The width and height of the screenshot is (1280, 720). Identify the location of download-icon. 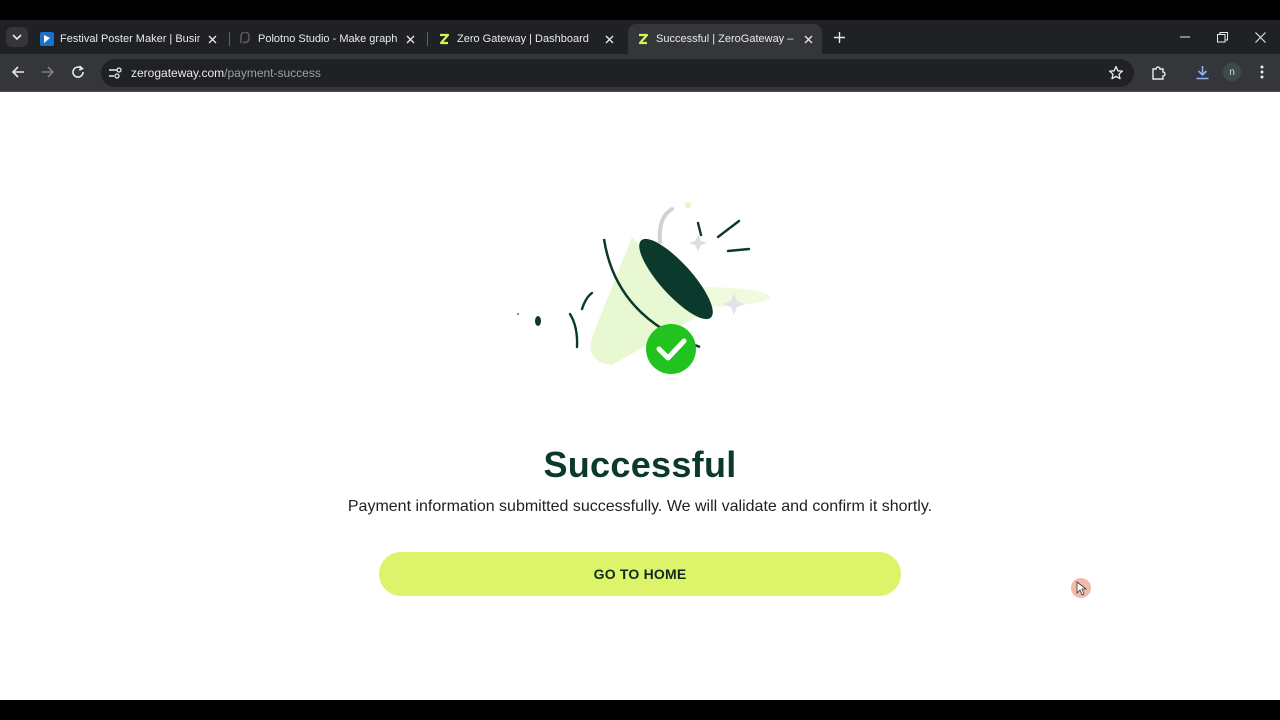
(1202, 72).